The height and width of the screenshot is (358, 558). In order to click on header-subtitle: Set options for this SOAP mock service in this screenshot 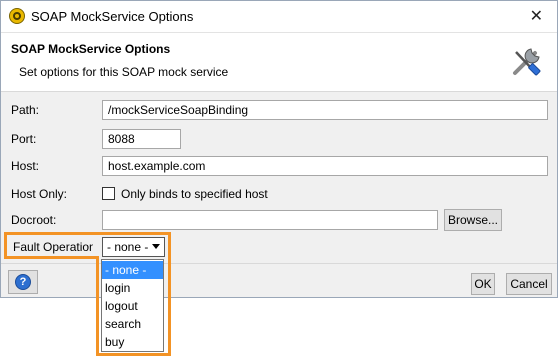, I will do `click(124, 72)`.